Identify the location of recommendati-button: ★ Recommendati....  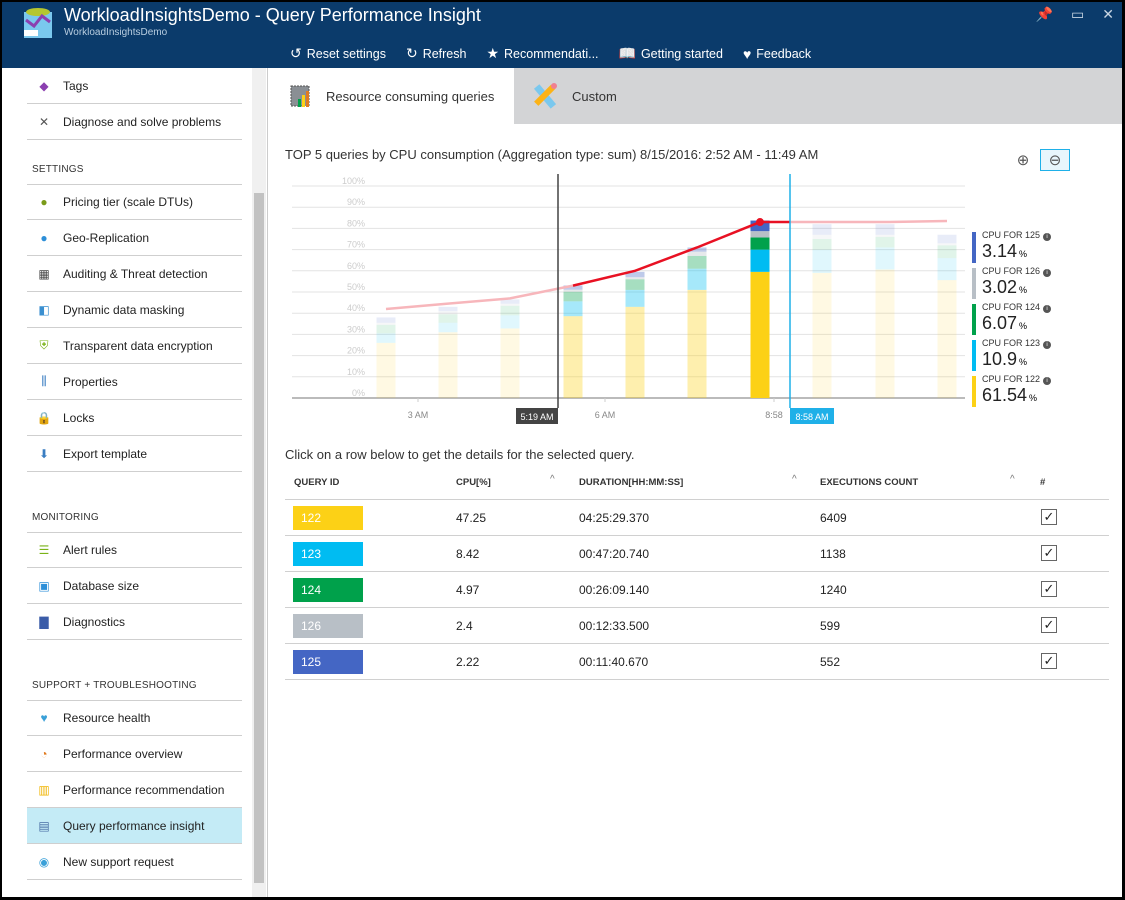
(542, 53).